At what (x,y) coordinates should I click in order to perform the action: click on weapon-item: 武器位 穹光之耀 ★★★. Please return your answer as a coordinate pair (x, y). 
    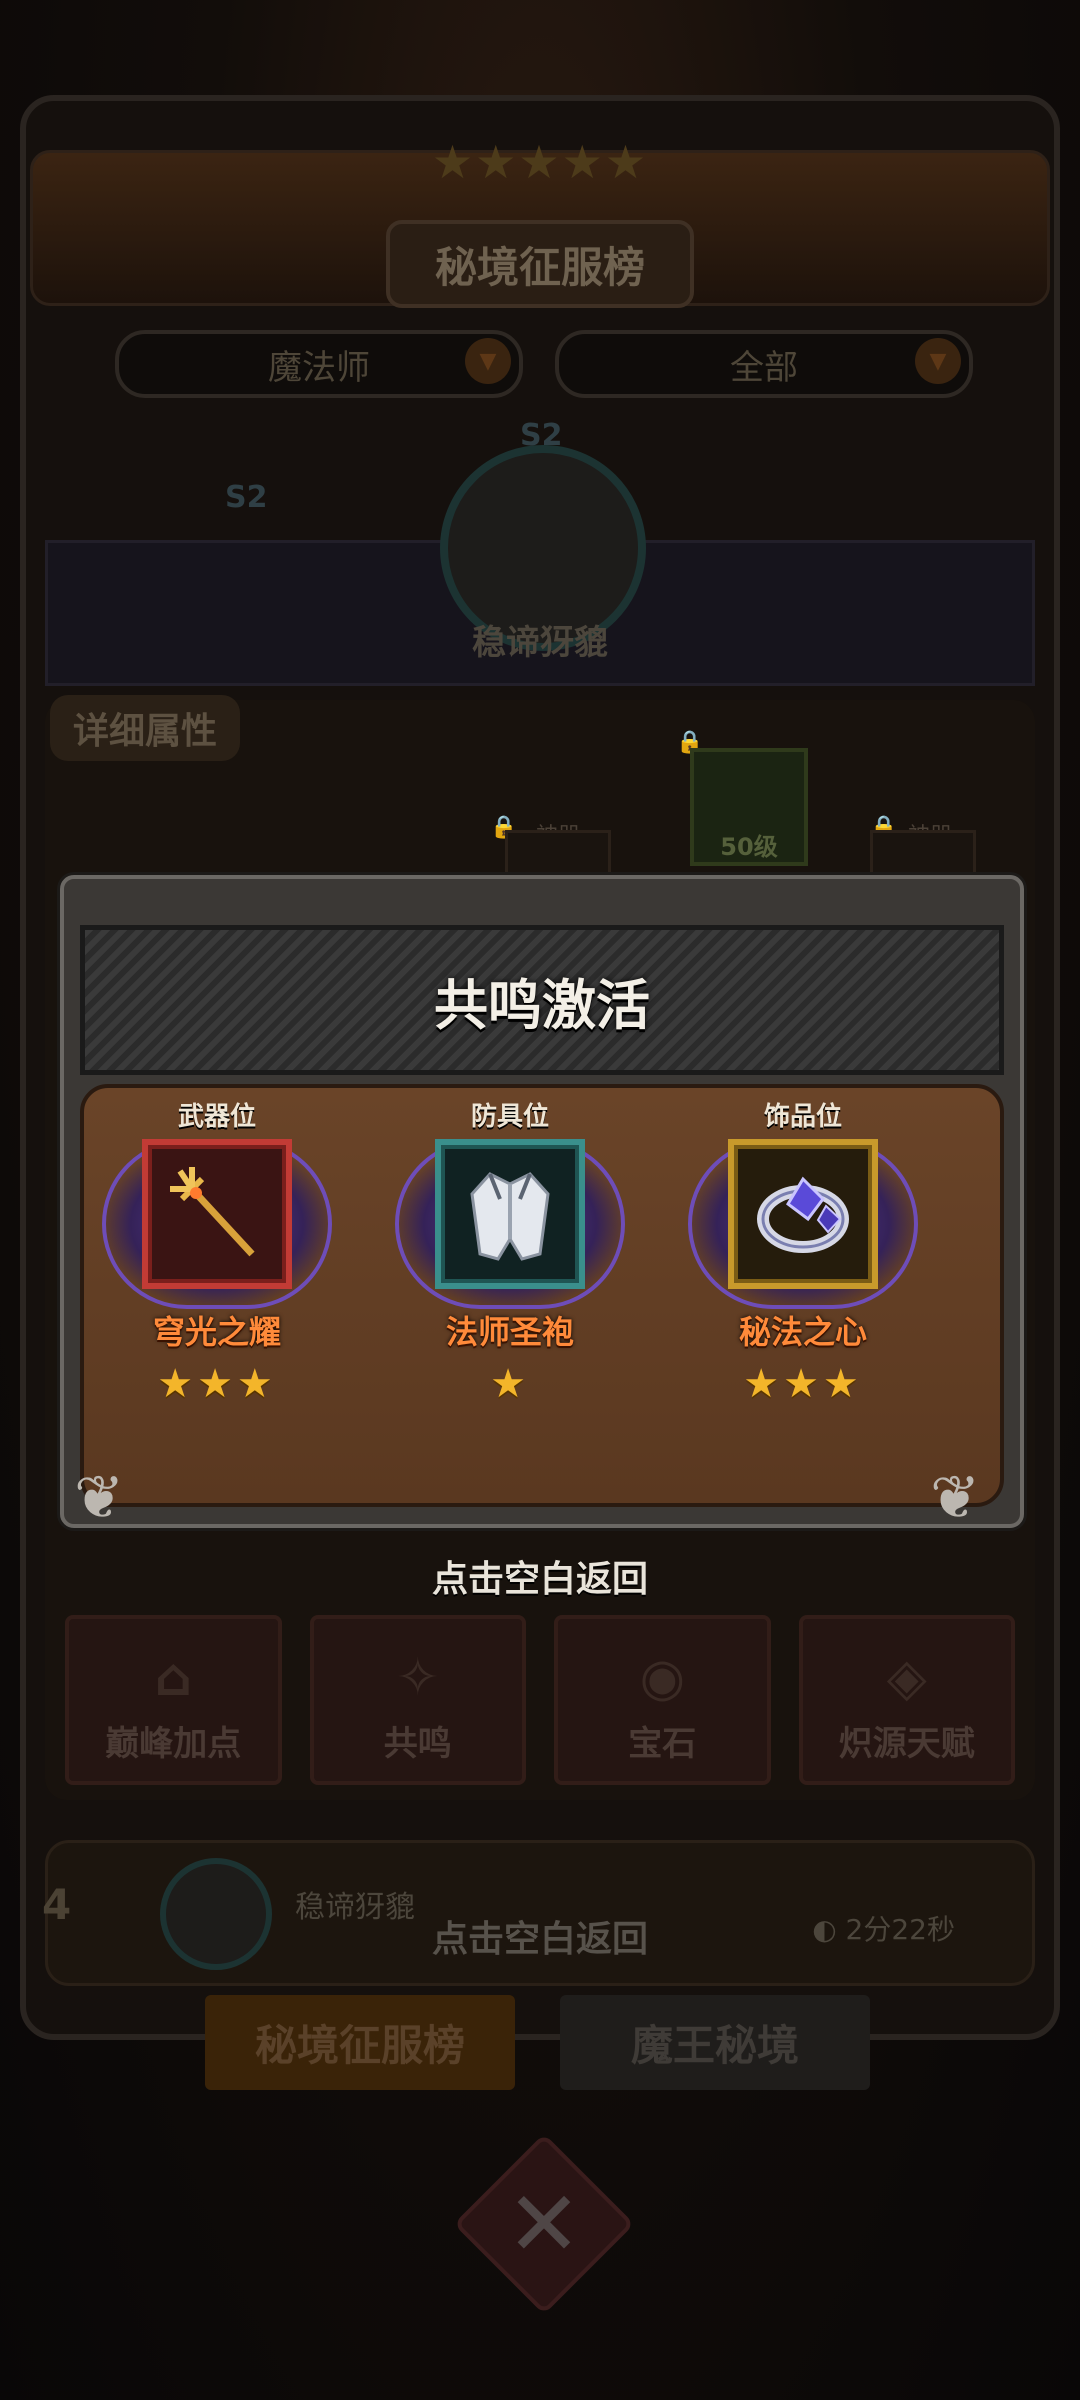
    Looking at the image, I should click on (217, 1251).